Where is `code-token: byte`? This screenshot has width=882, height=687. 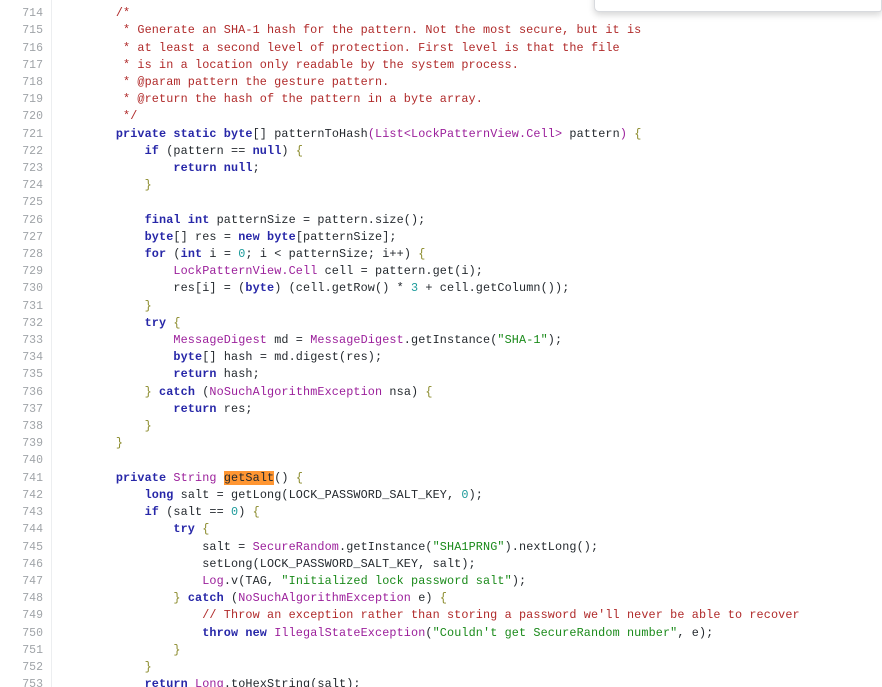 code-token: byte is located at coordinates (260, 288).